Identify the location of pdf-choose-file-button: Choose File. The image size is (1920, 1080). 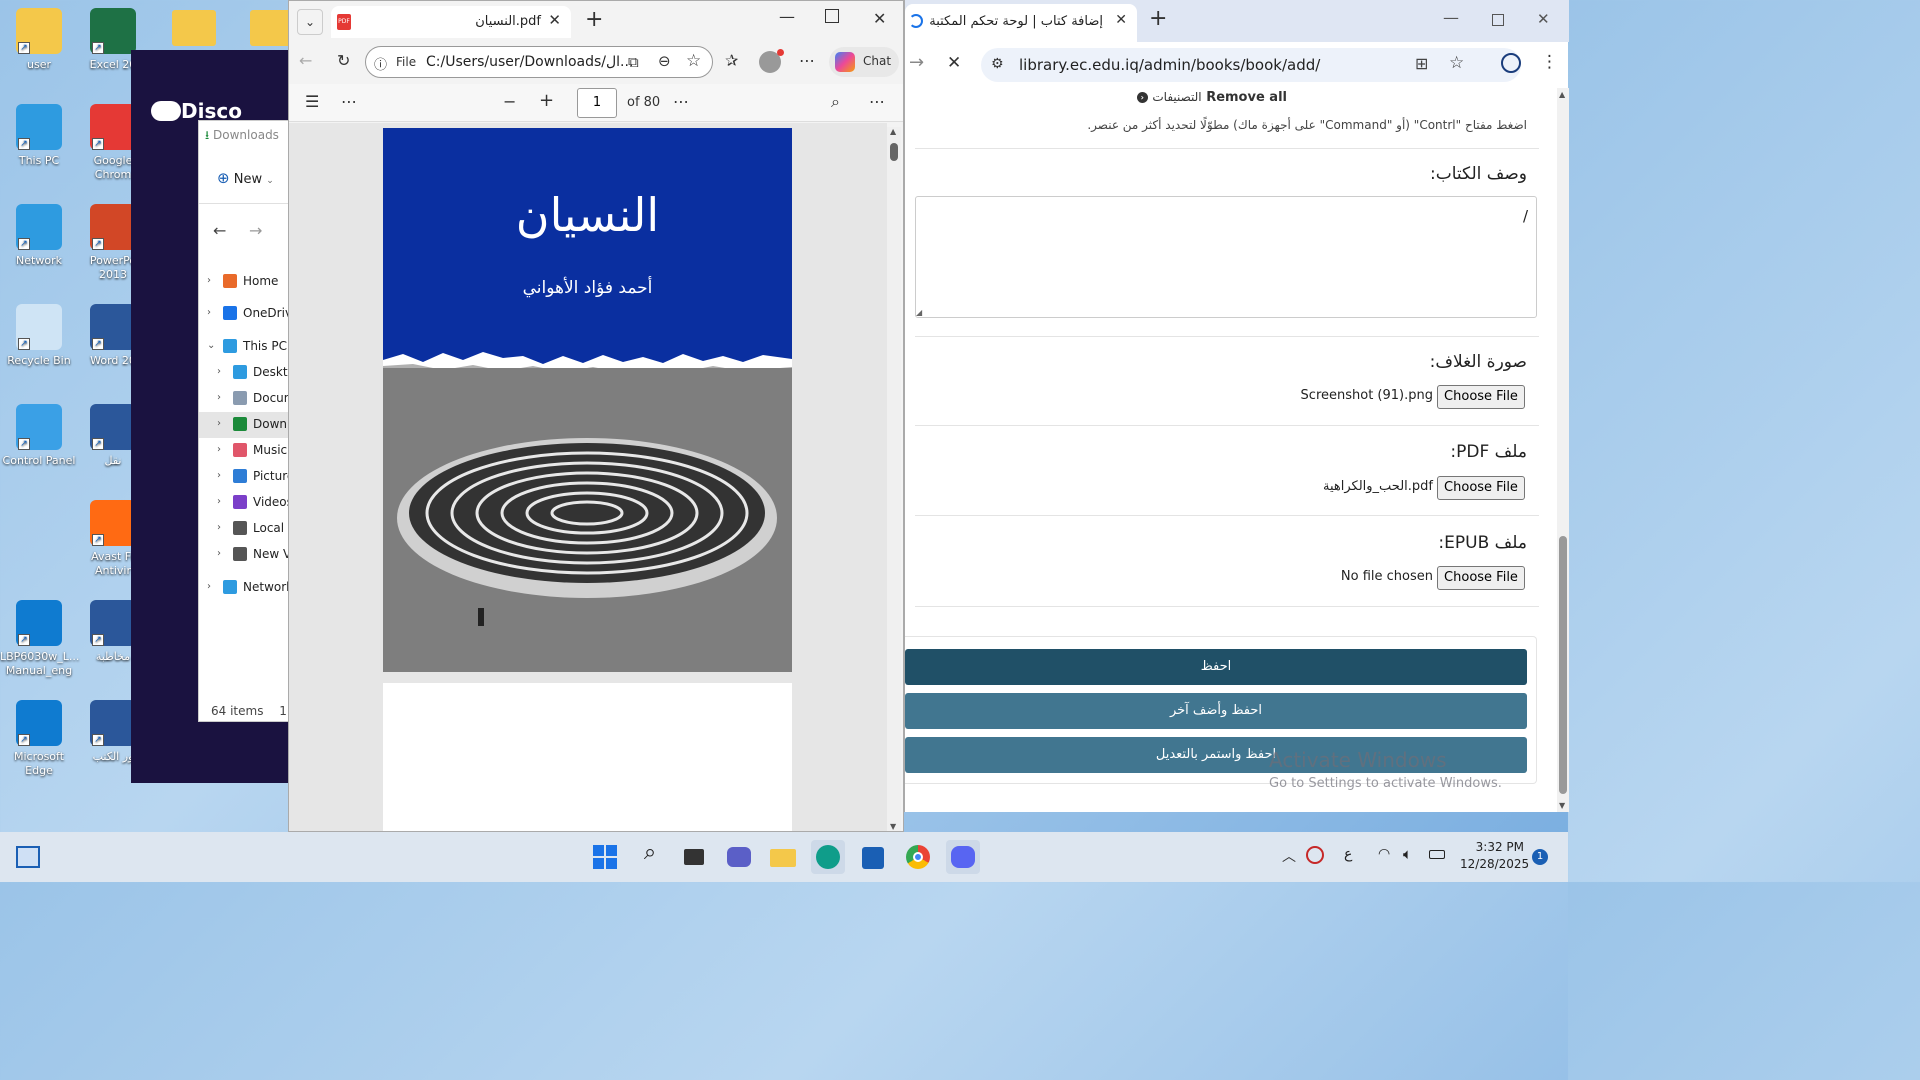
(1481, 488).